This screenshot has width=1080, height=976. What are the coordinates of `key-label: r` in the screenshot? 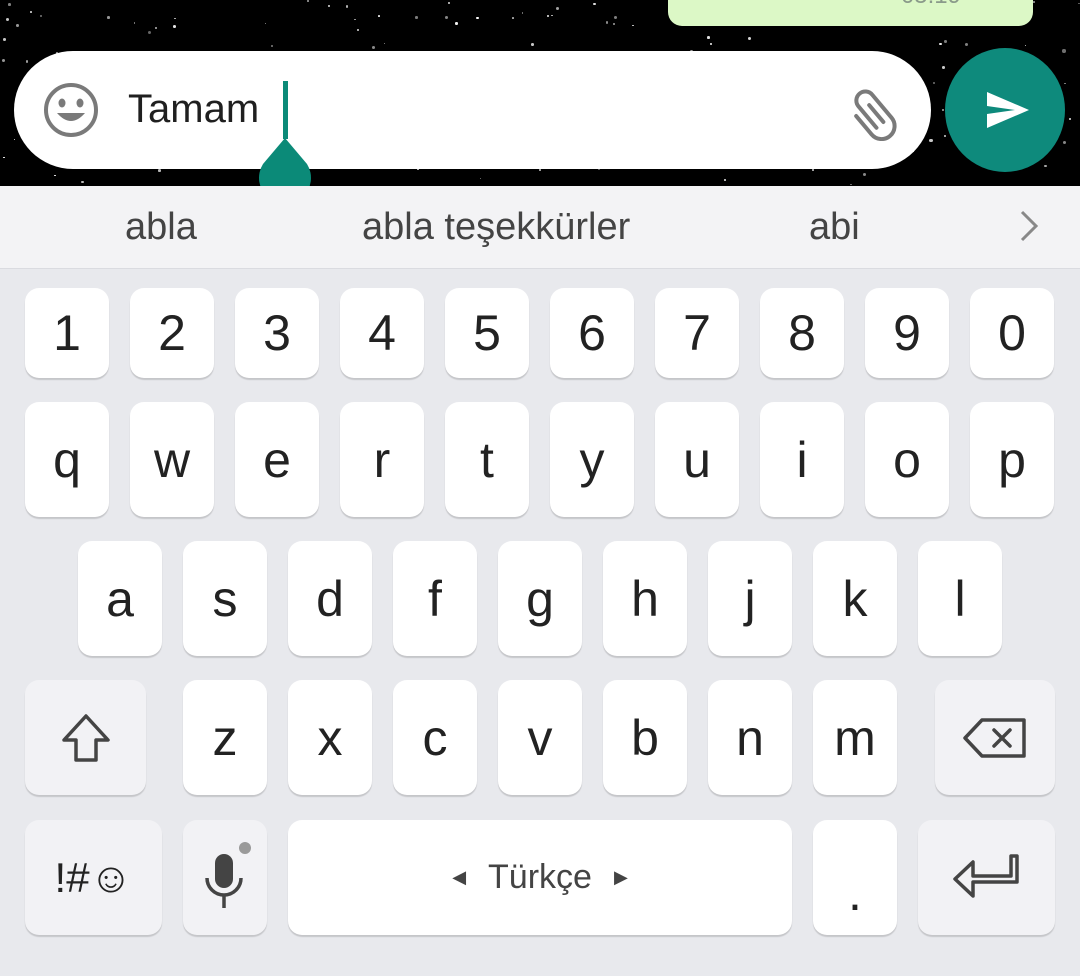 It's located at (382, 459).